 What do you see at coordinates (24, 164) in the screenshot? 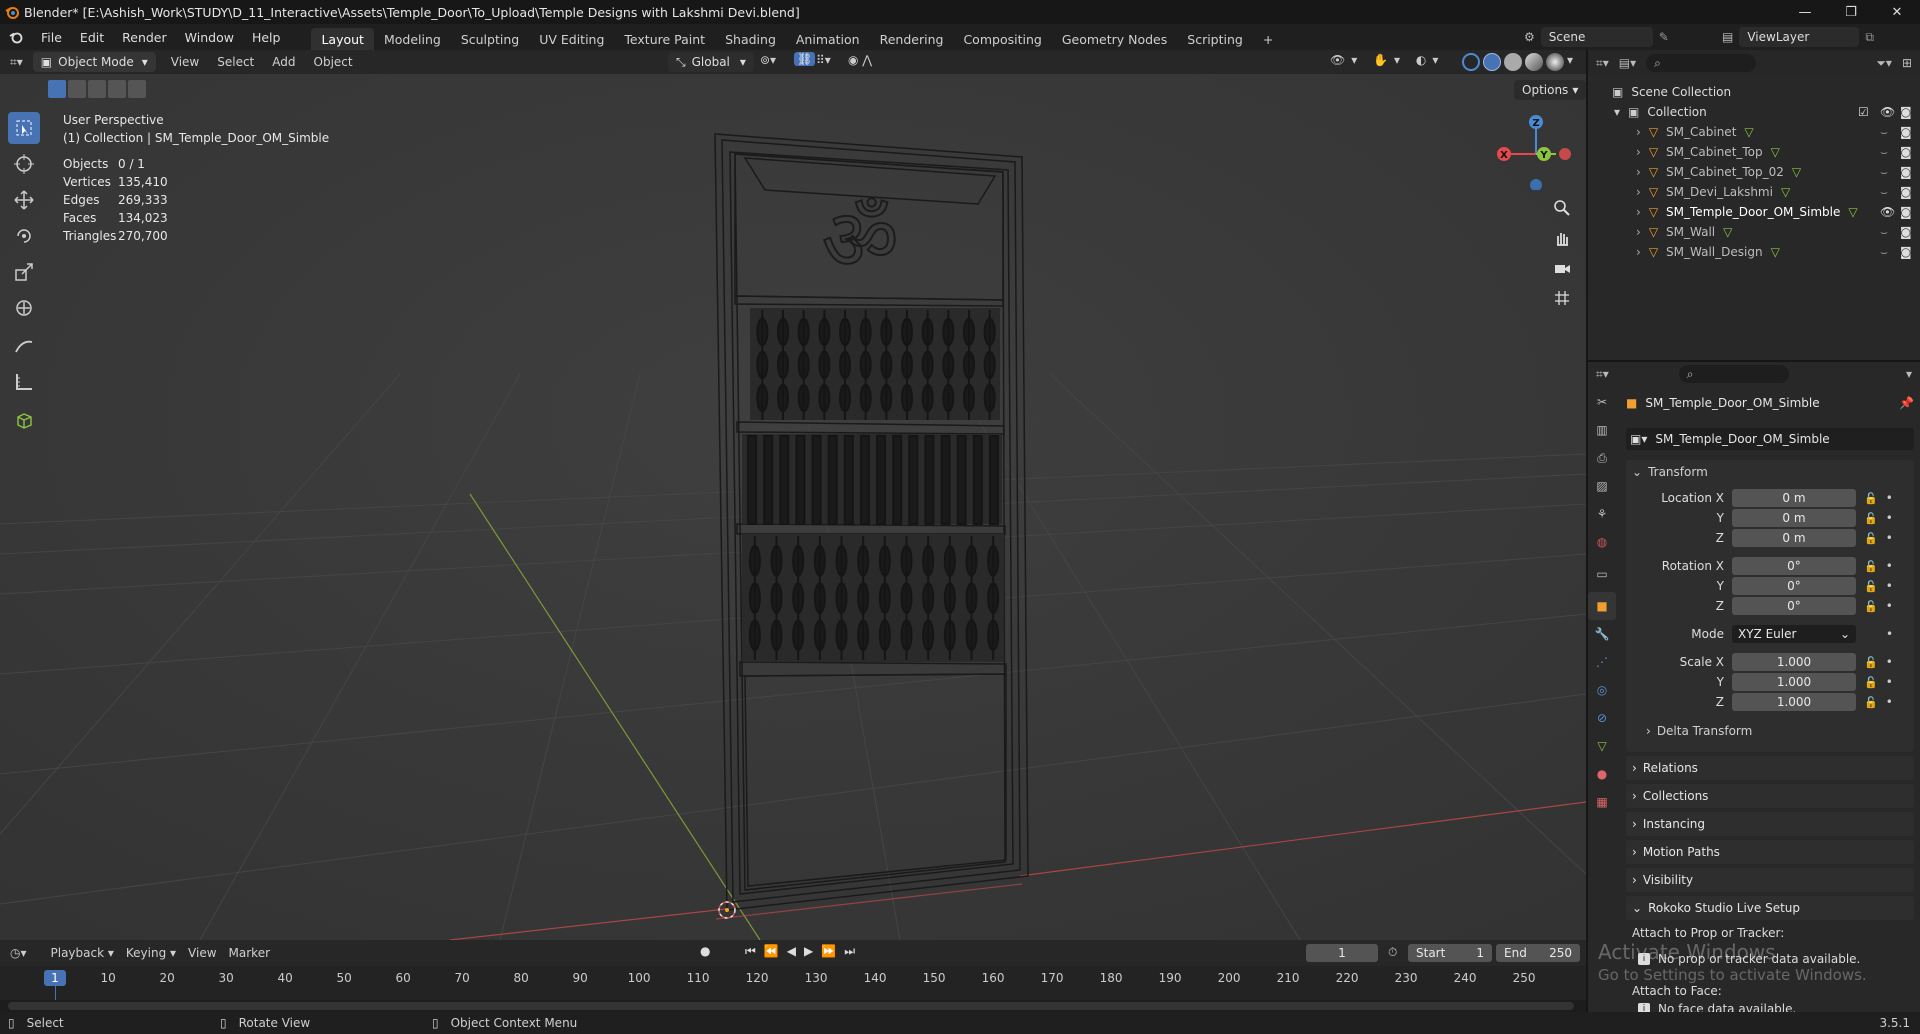
I see `cursor-tool` at bounding box center [24, 164].